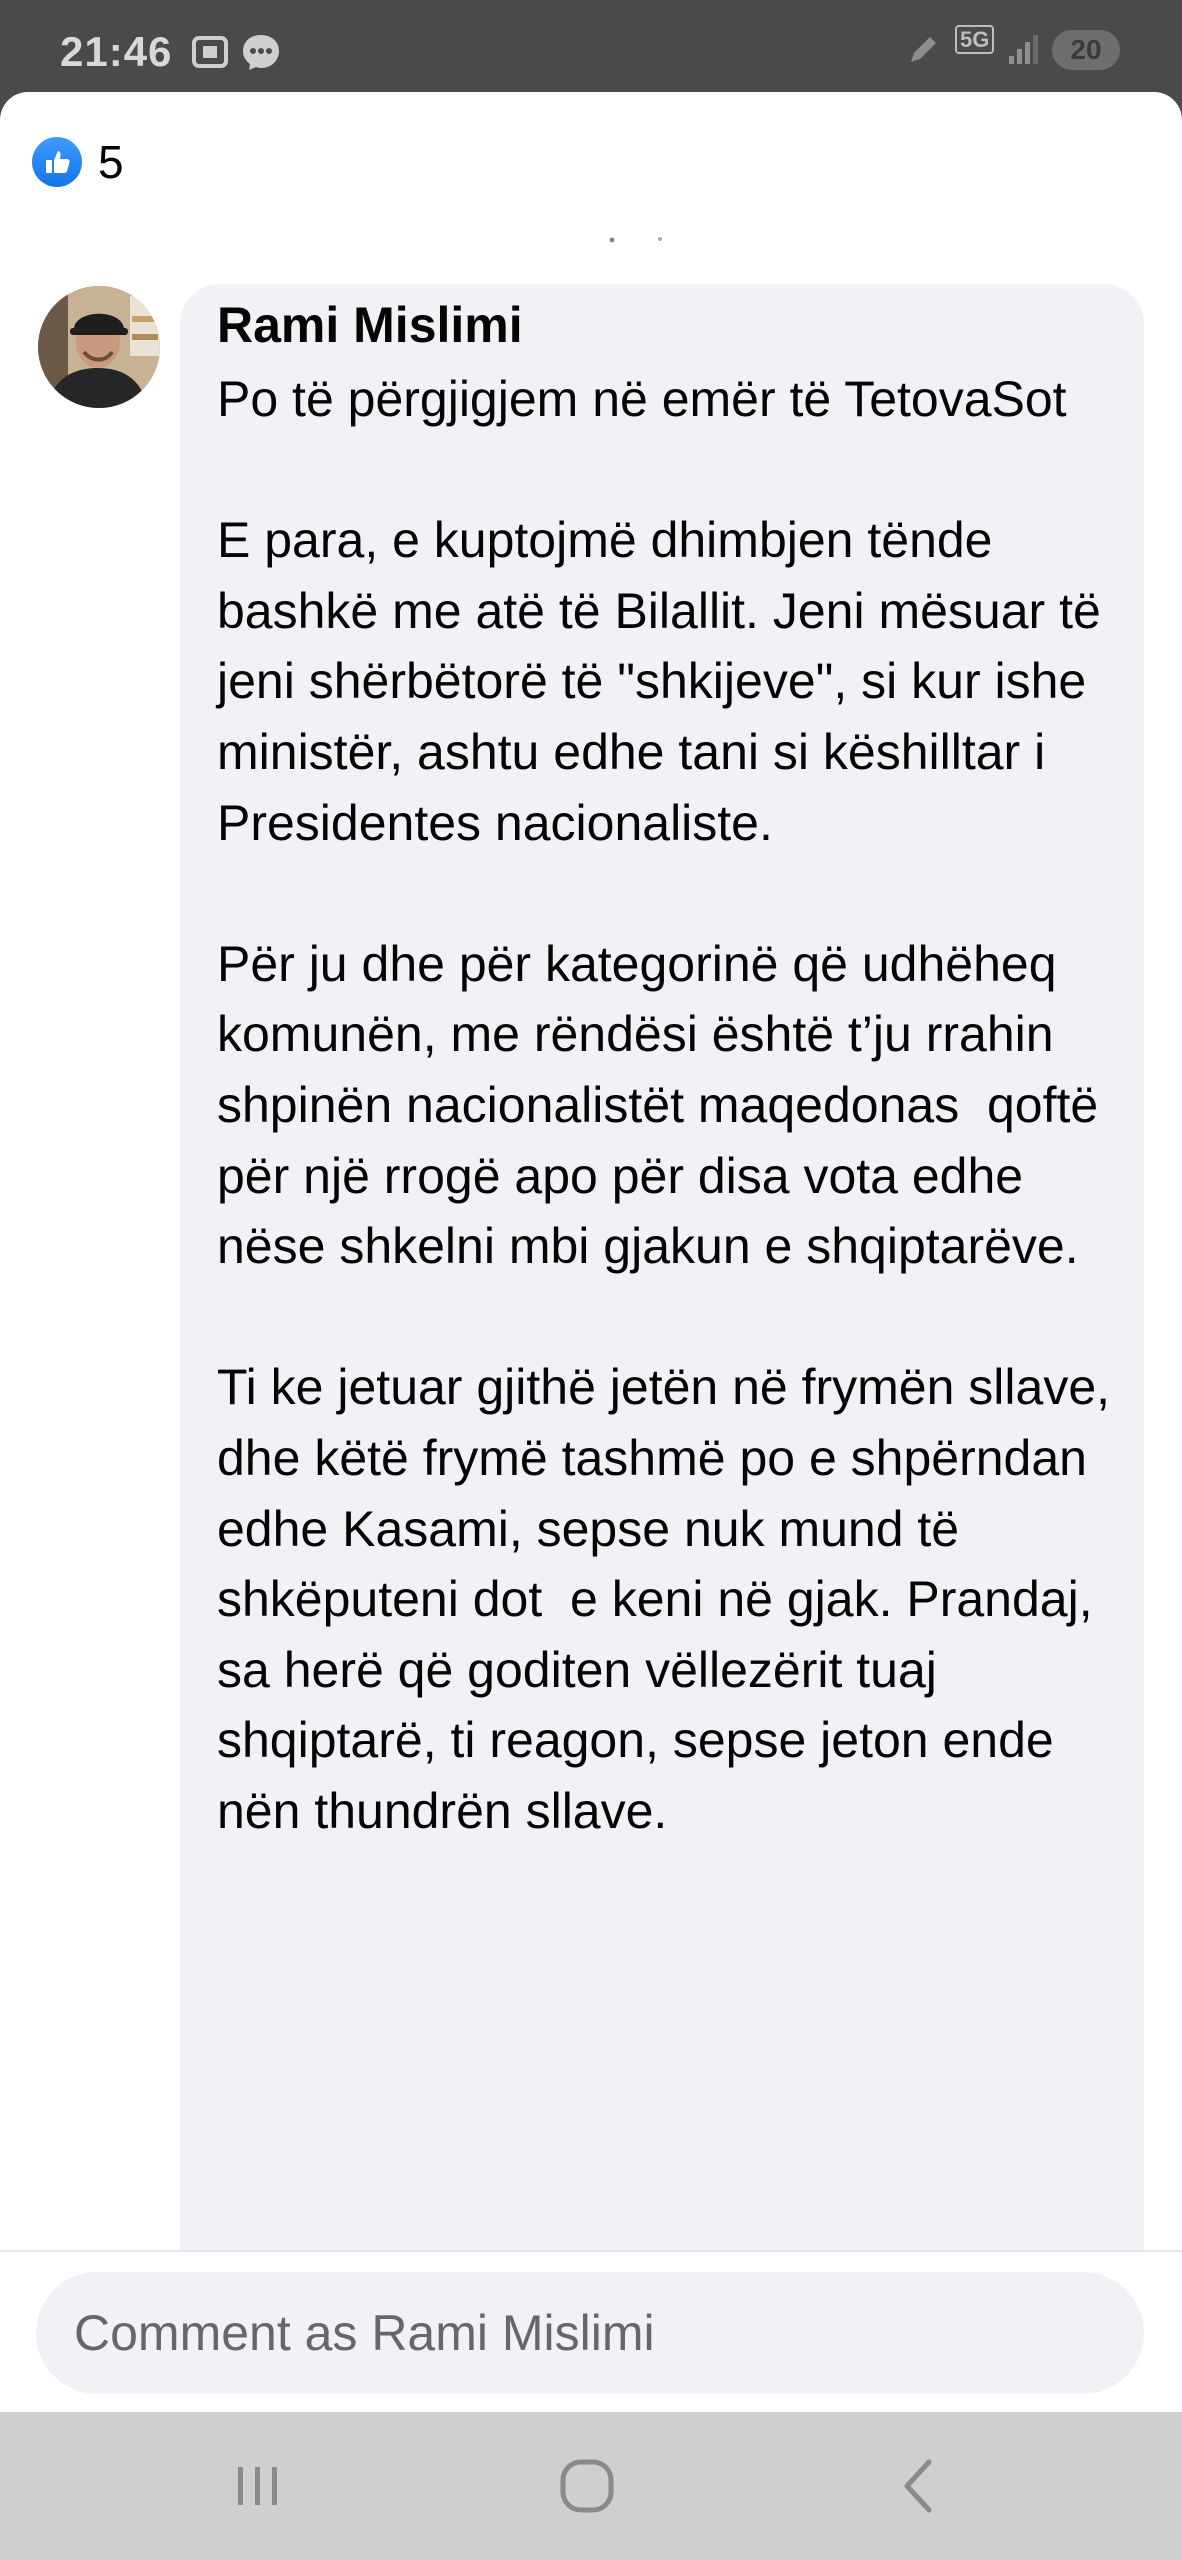  Describe the element at coordinates (923, 52) in the screenshot. I see `pen-icon` at that location.